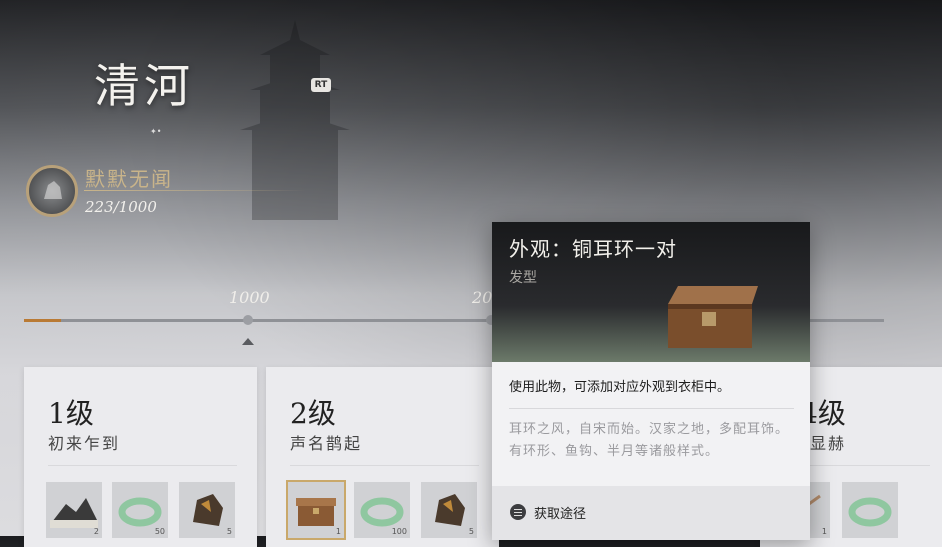 The height and width of the screenshot is (547, 942). I want to click on reward-slot-selected: 1, so click(316, 510).